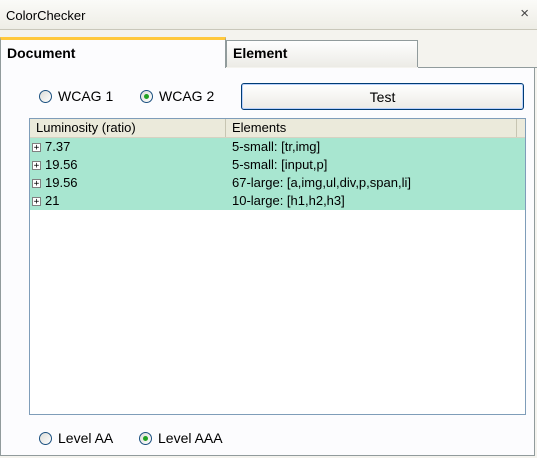 The height and width of the screenshot is (458, 537). I want to click on close-icon: ×, so click(524, 13).